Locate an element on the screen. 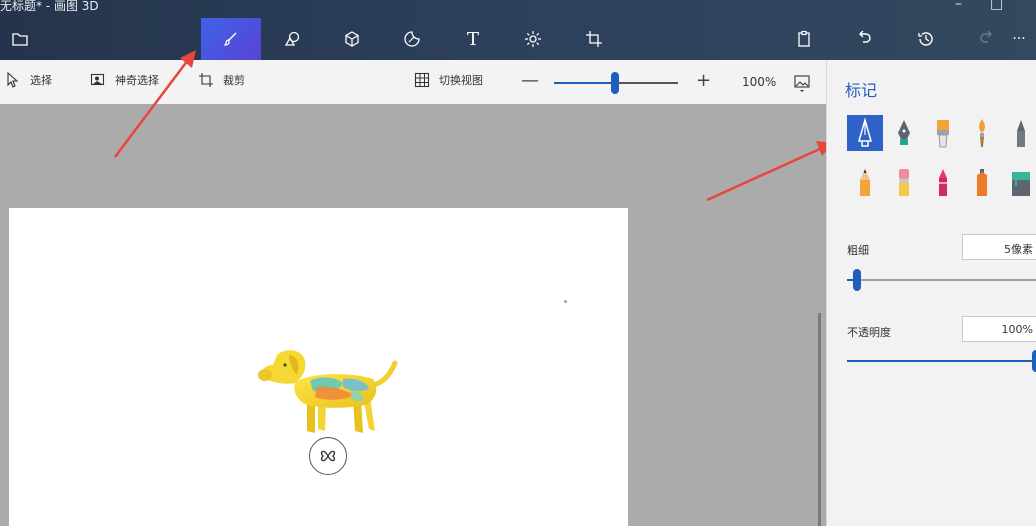 The height and width of the screenshot is (526, 1036). brush-oil is located at coordinates (943, 133).